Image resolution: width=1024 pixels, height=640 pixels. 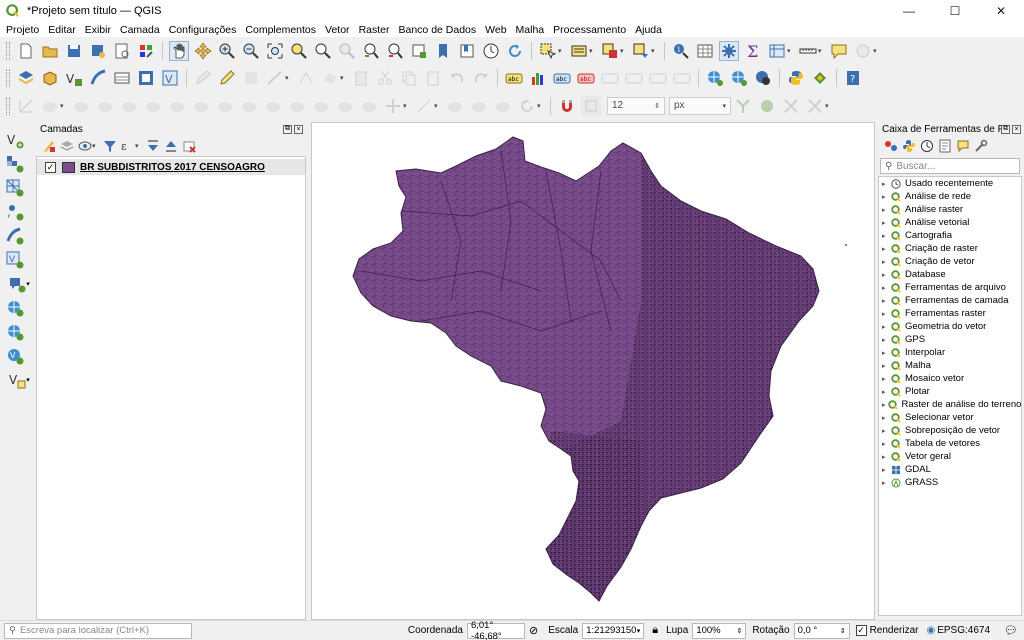 I want to click on toolbox-item-interpolation: ▸ Interpolar, so click(x=950, y=352).